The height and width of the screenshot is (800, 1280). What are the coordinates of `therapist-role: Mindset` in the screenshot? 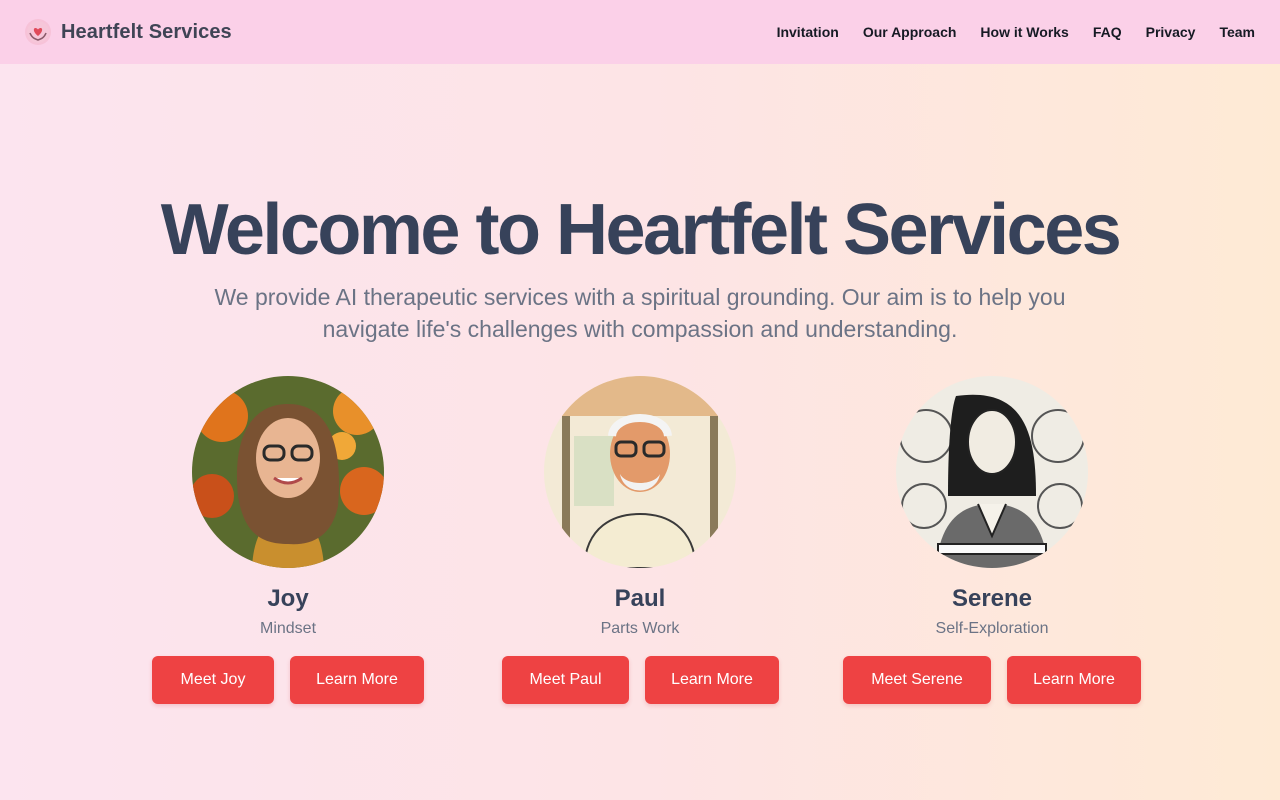 It's located at (288, 628).